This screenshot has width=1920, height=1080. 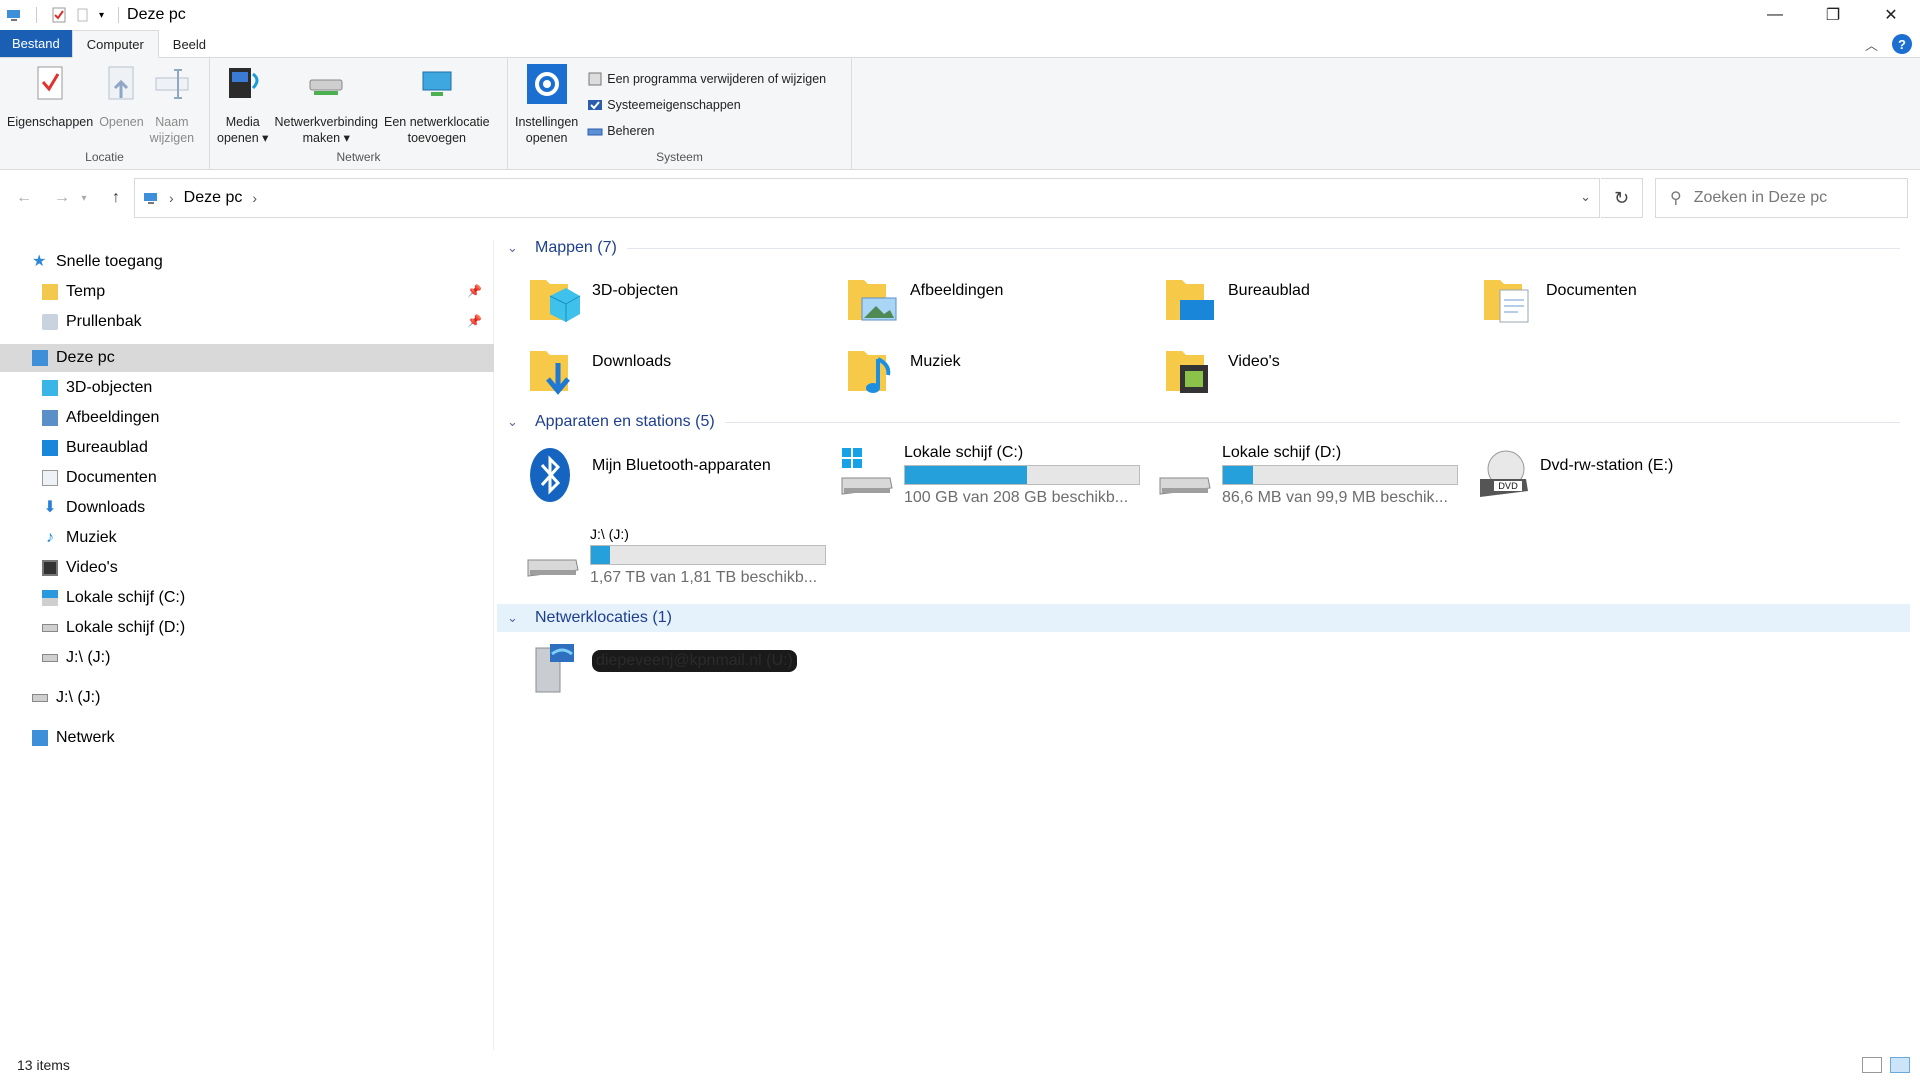 I want to click on folder-tile-bureaublad: Bureaublad, so click(x=1237, y=300).